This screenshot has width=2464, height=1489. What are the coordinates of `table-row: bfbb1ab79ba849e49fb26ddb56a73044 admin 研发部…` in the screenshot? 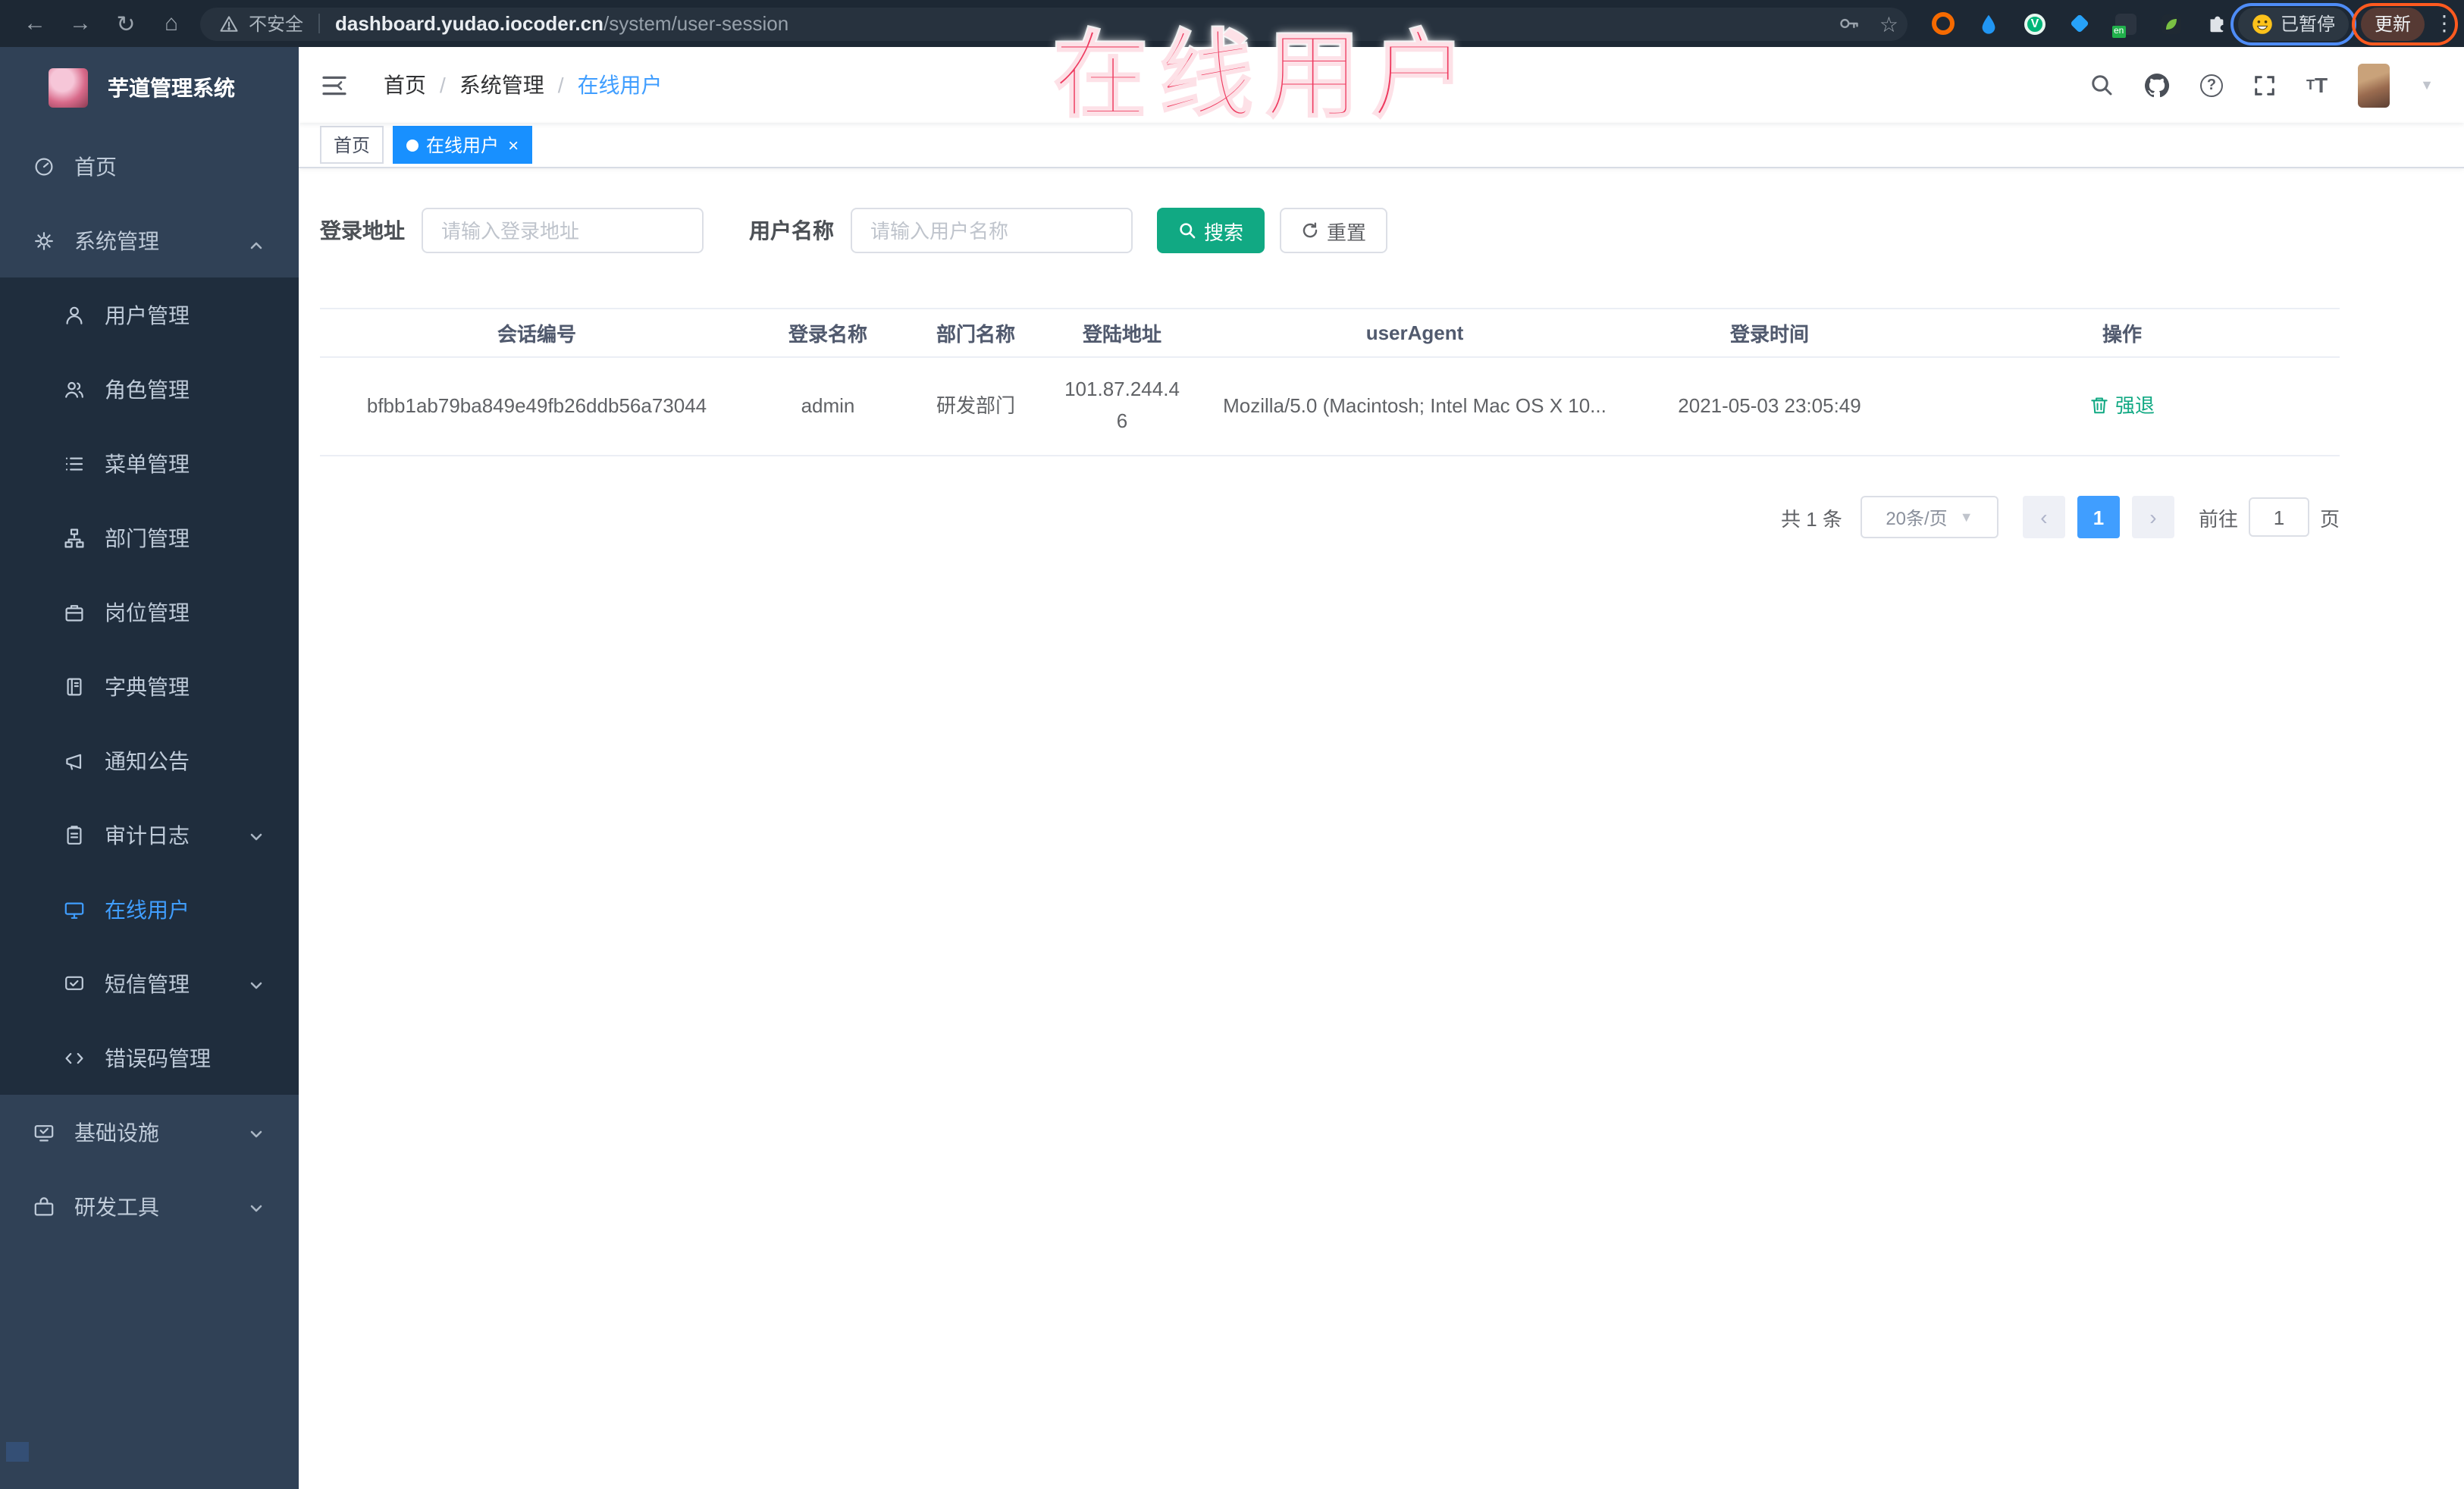 It's located at (1330, 407).